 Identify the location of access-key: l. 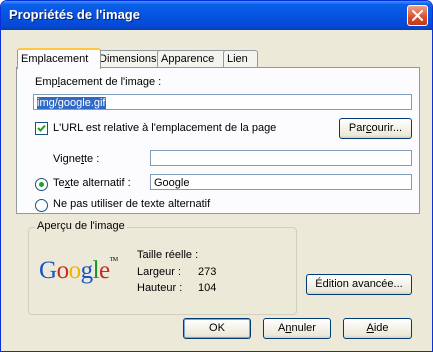
(59, 82).